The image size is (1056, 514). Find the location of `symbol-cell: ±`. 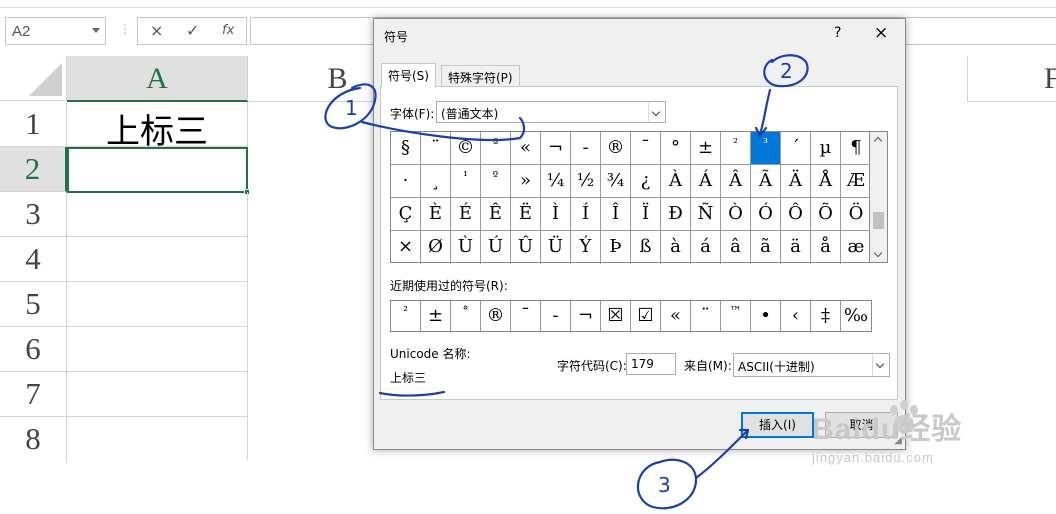

symbol-cell: ± is located at coordinates (706, 148).